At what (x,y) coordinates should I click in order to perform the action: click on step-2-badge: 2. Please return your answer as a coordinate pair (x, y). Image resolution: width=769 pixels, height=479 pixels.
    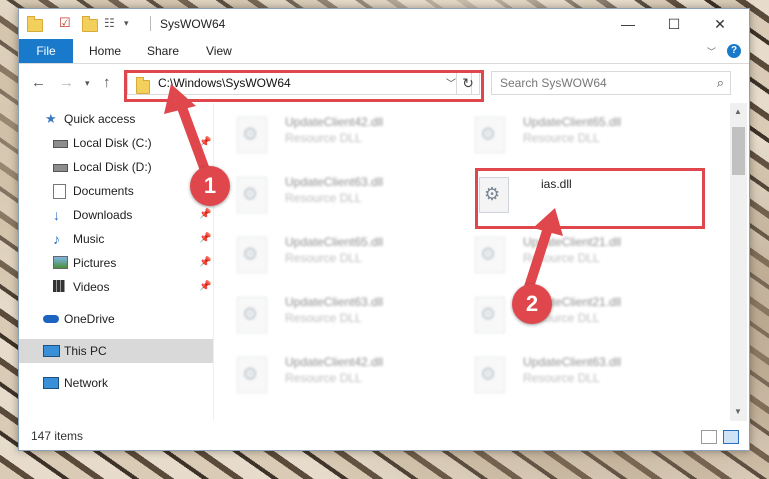
    Looking at the image, I should click on (532, 304).